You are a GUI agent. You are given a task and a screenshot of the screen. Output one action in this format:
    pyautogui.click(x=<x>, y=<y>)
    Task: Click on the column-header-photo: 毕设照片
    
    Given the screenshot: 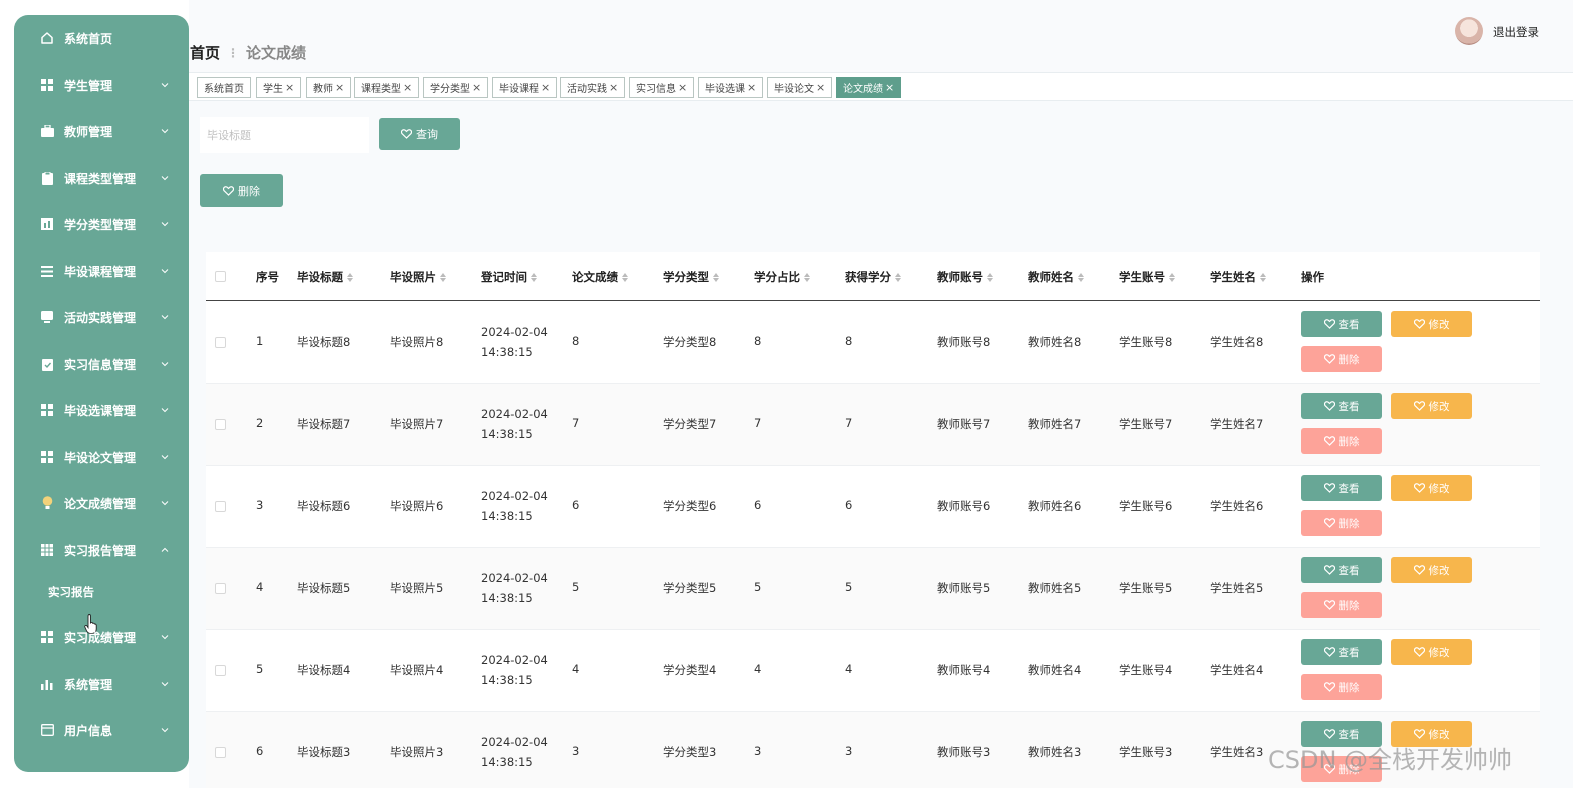 What is the action you would take?
    pyautogui.click(x=418, y=277)
    